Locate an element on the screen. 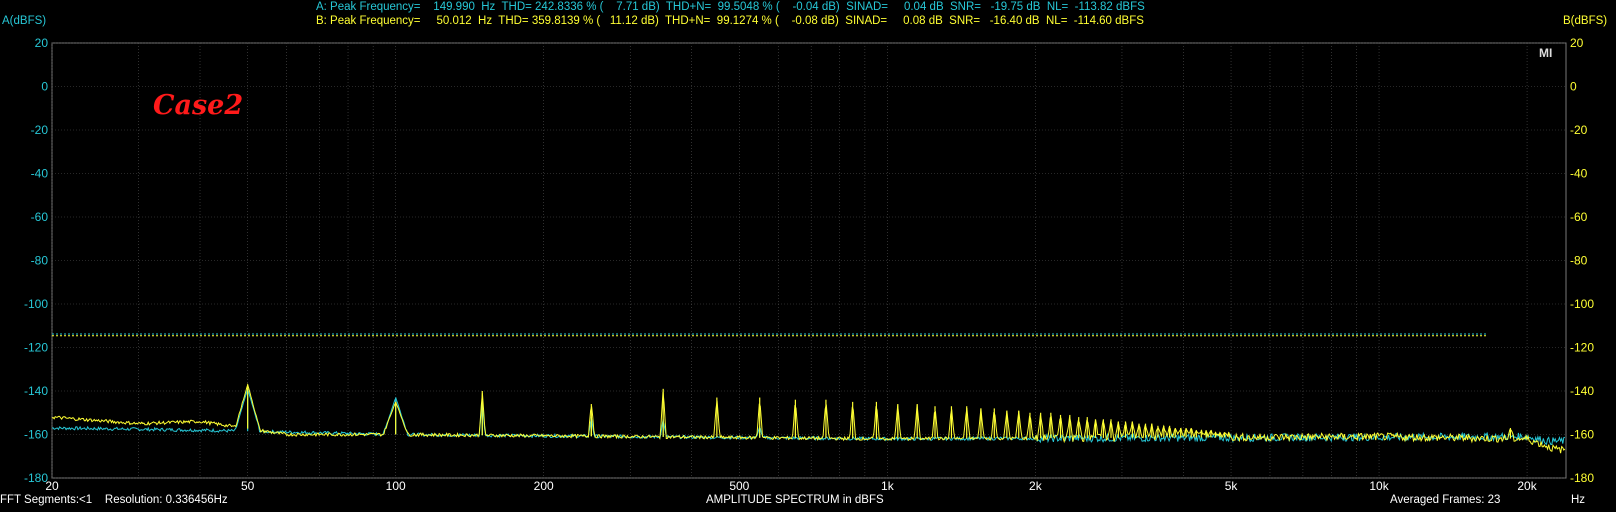 This screenshot has width=1616, height=512. trace-b is located at coordinates (808, 418).